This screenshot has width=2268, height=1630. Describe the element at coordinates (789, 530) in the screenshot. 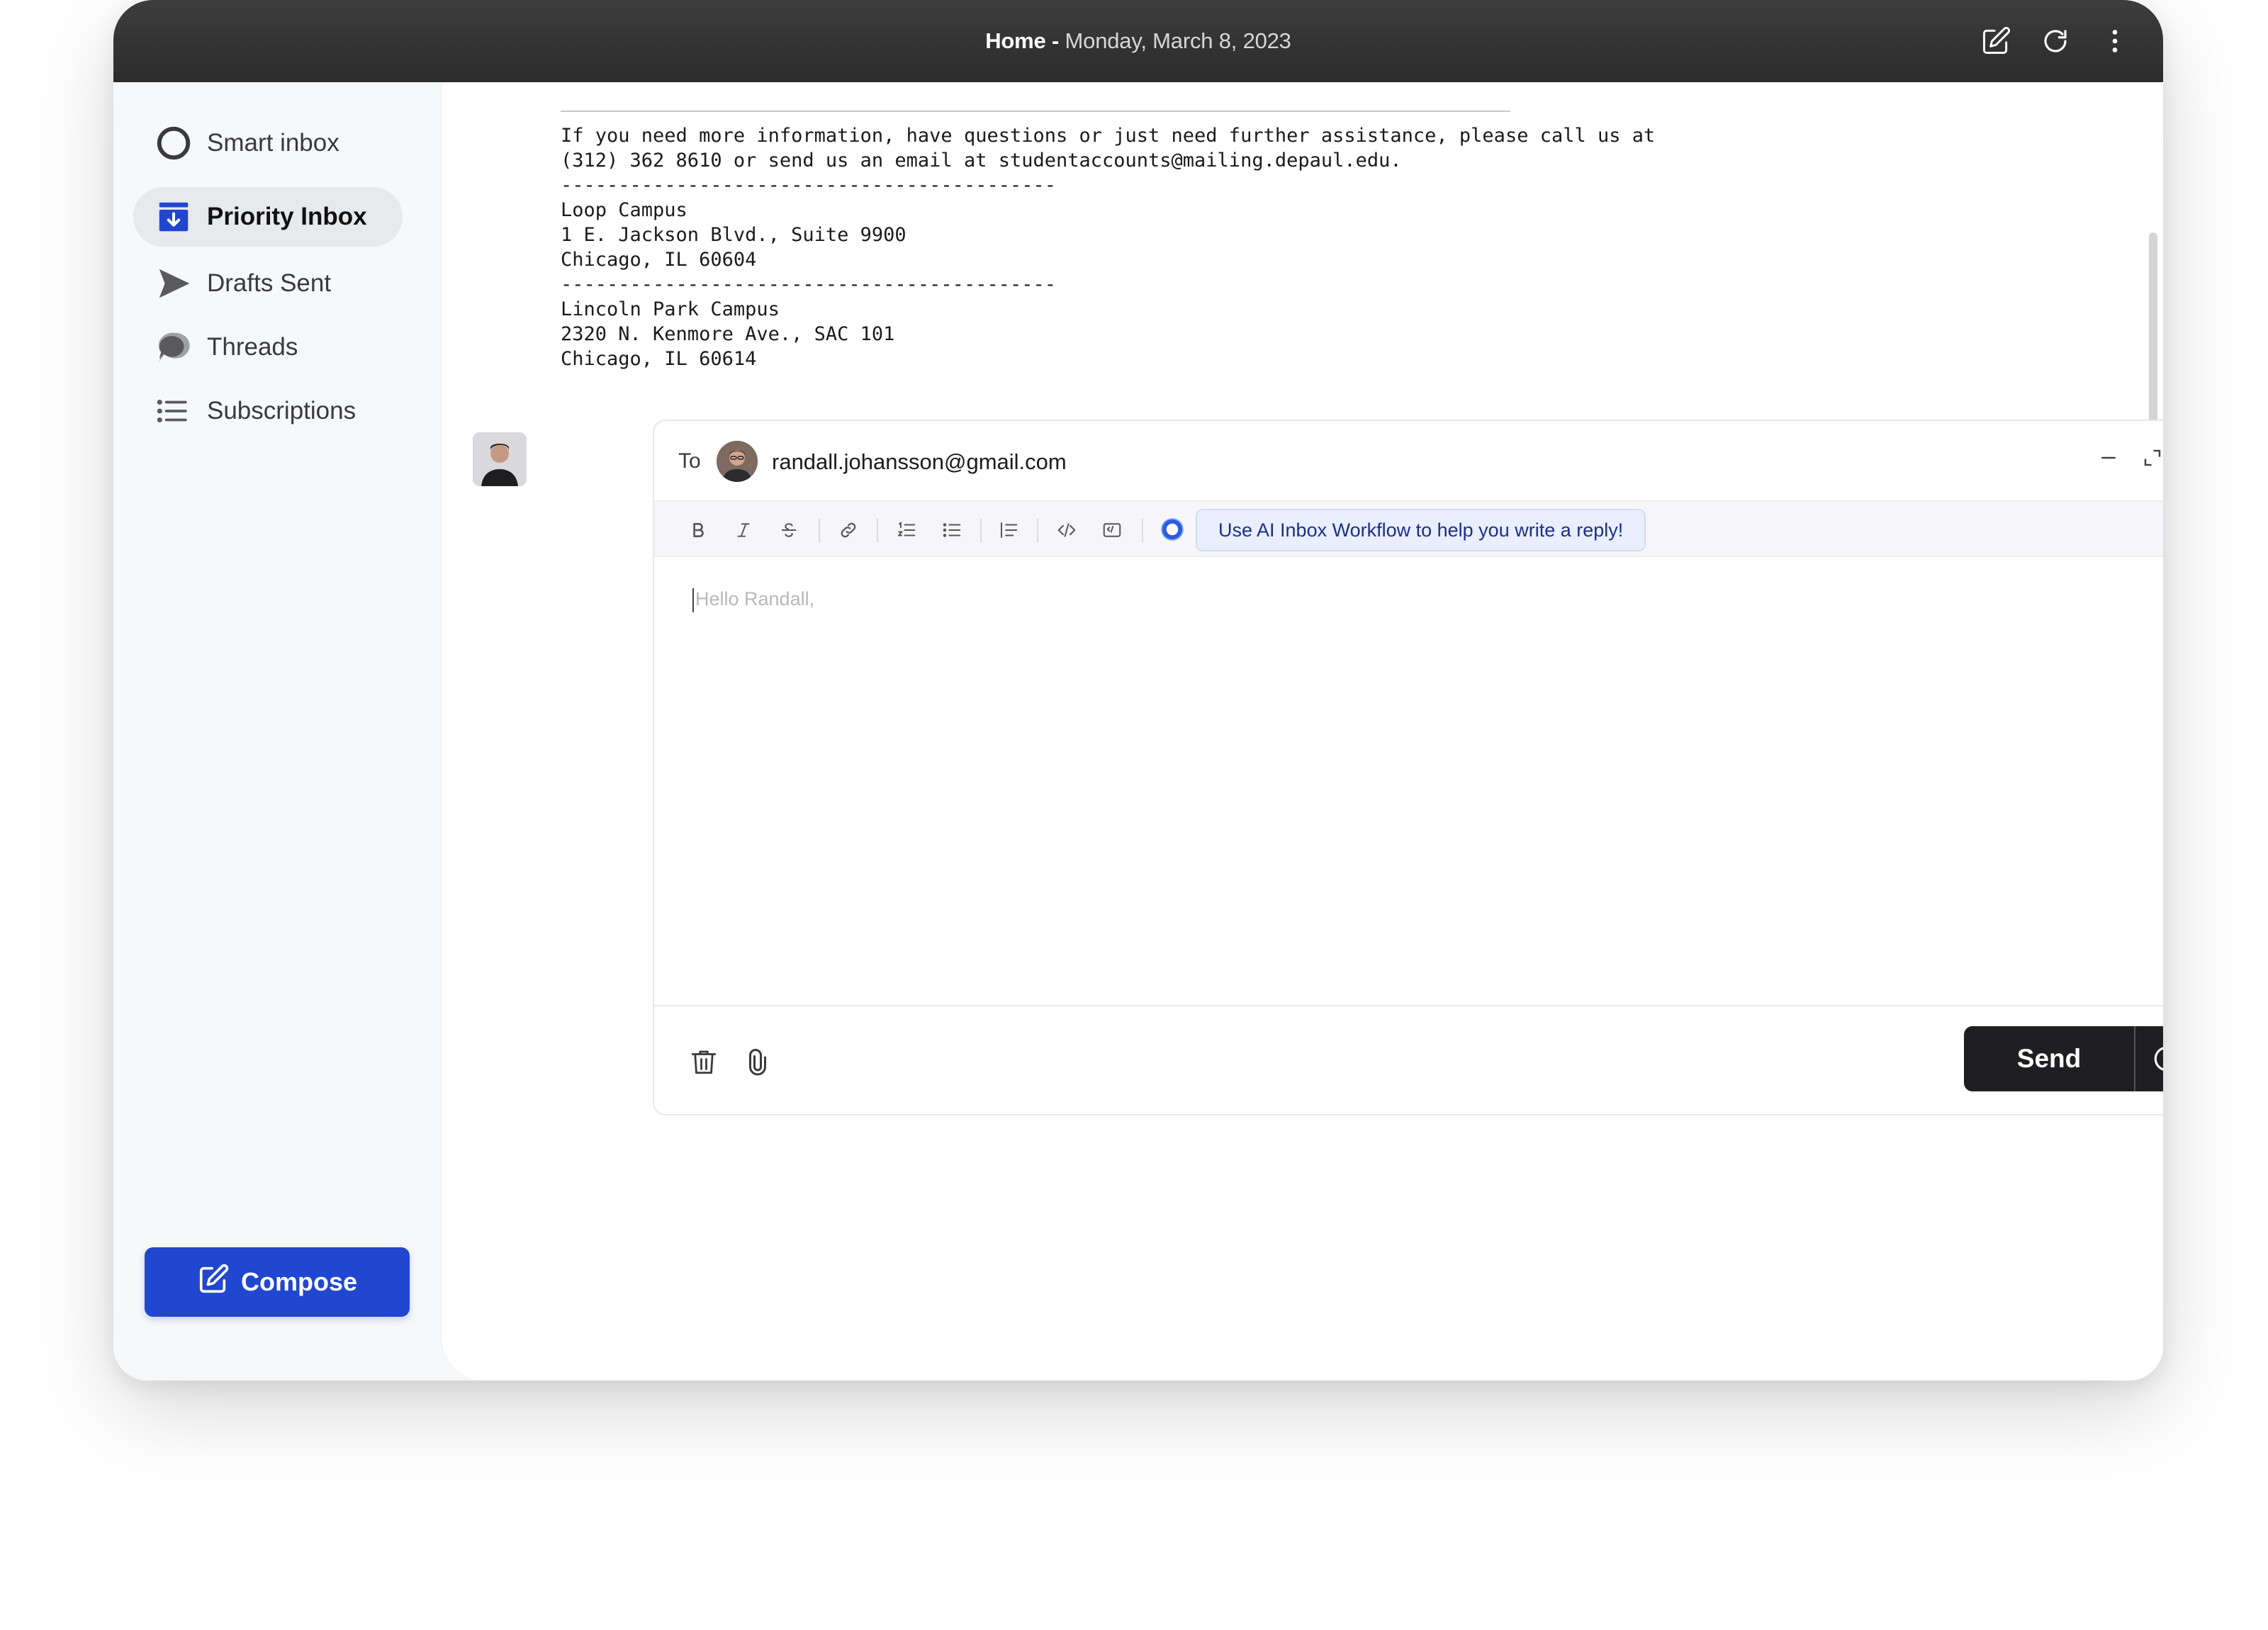

I see `strikethrough-icon` at that location.